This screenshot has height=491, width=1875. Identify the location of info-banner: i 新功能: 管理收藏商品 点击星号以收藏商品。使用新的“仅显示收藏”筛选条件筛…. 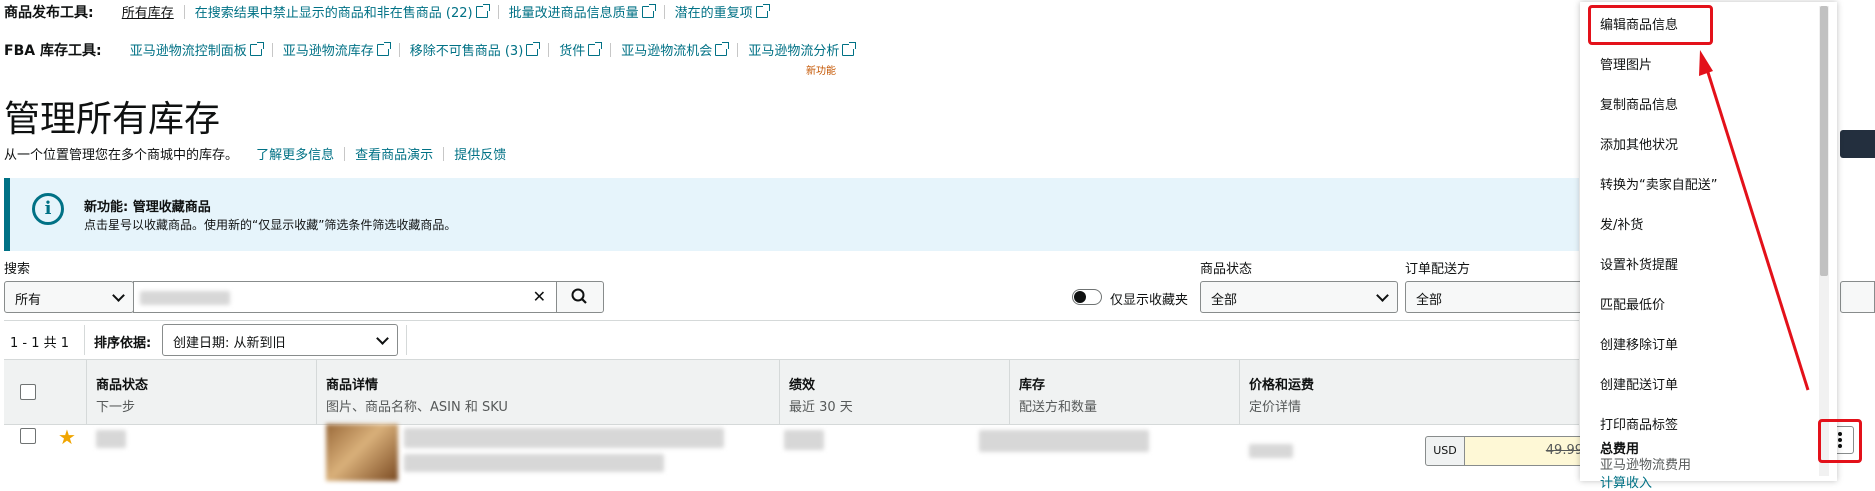
(791, 214).